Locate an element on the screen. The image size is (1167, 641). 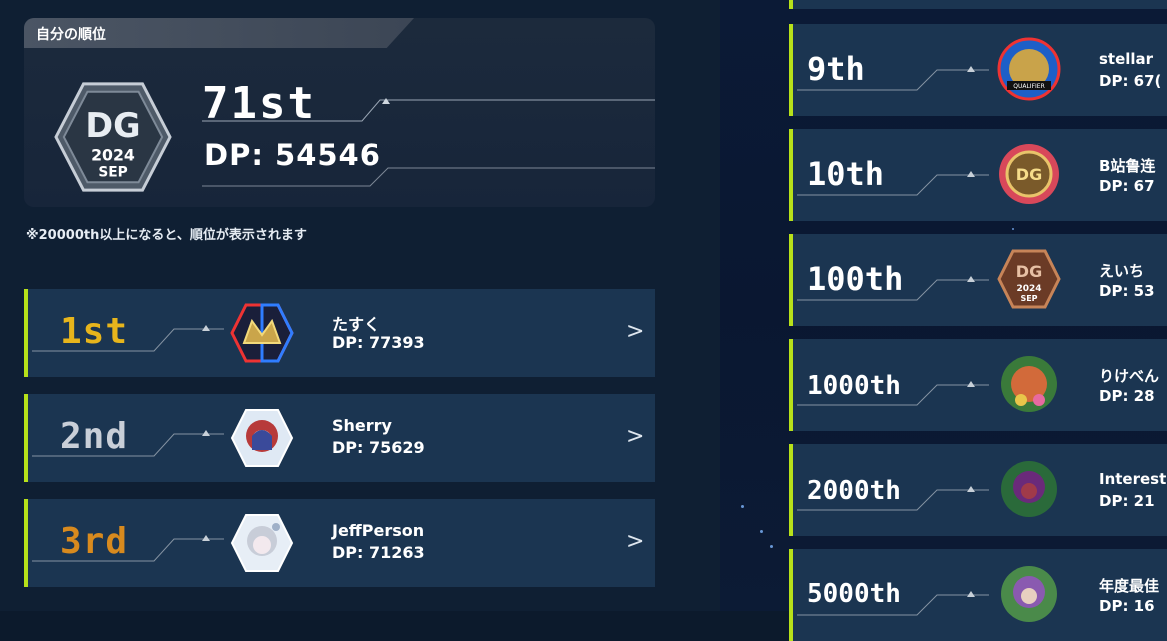
ranking-row-2nd: 2nd Sherry DP: 75629 > is located at coordinates (339, 438).